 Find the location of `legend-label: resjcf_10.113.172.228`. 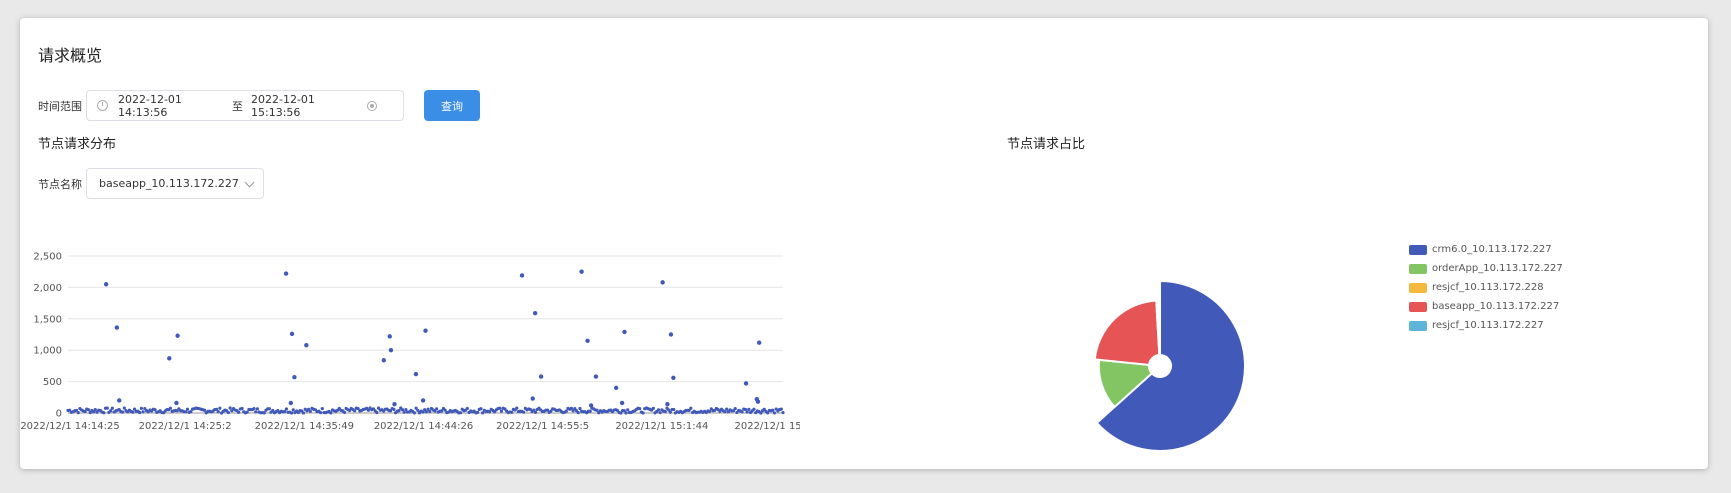

legend-label: resjcf_10.113.172.228 is located at coordinates (1488, 287).